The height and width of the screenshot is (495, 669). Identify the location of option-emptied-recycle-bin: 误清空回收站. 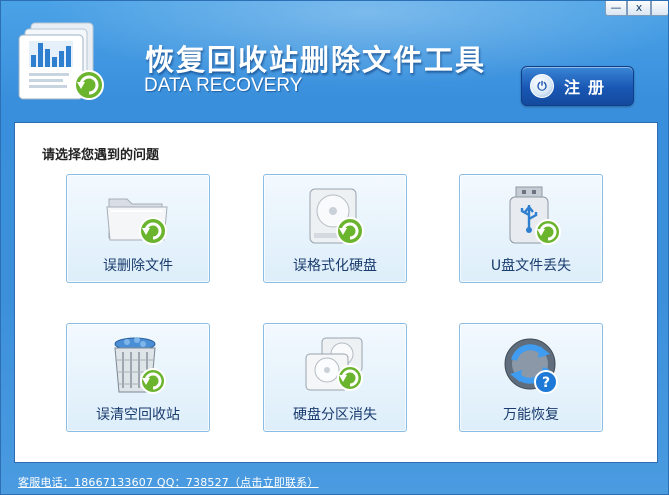
(138, 377).